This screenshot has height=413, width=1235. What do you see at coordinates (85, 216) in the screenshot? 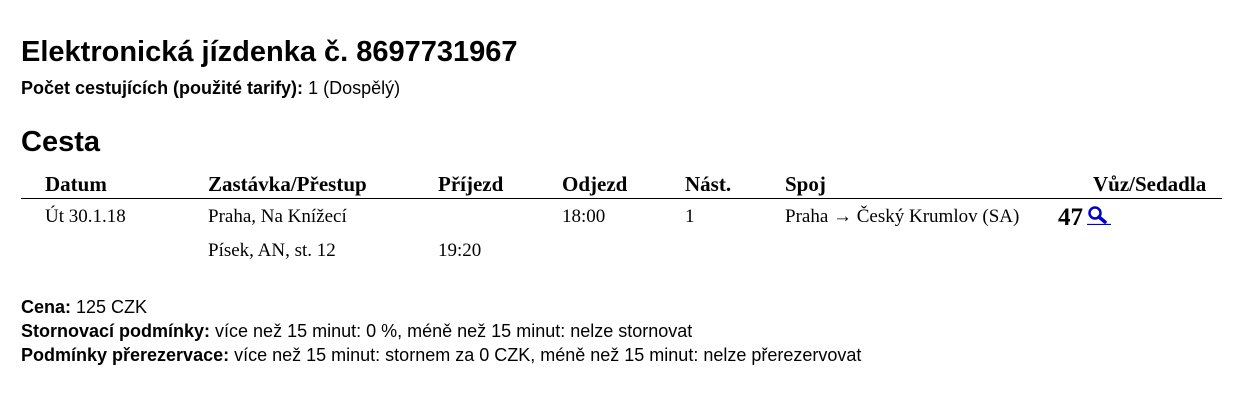
I see `cell-date: Út 30.1.18` at bounding box center [85, 216].